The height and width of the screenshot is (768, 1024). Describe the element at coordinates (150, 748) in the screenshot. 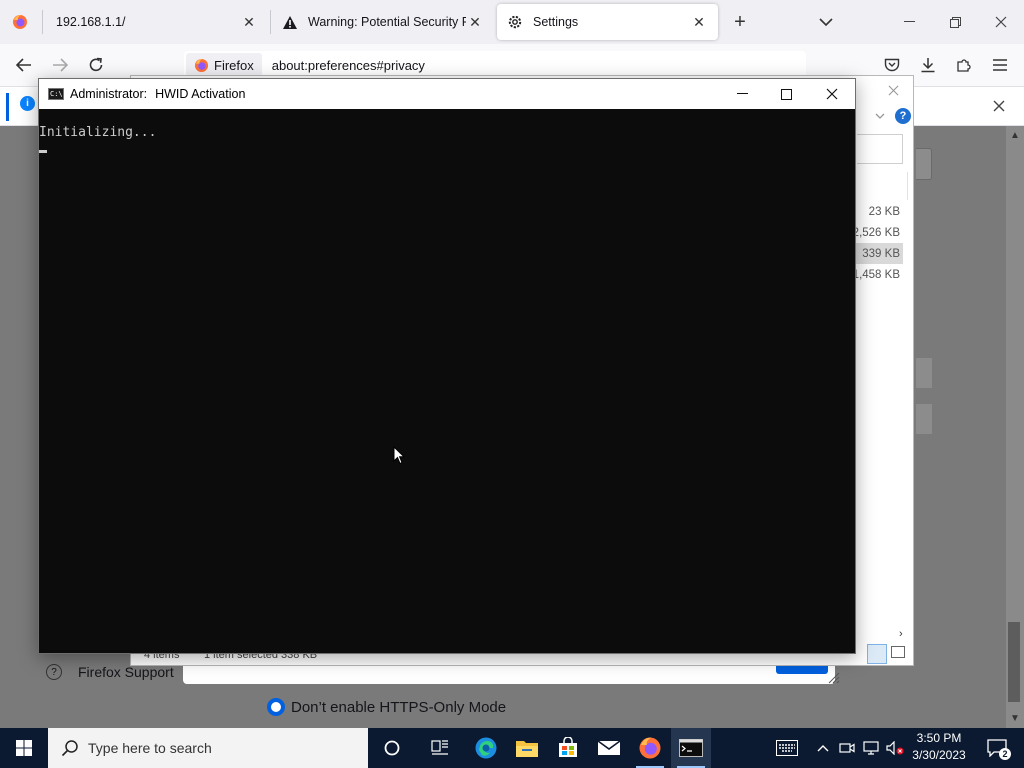

I see `search-placeholder: Type here to search` at that location.